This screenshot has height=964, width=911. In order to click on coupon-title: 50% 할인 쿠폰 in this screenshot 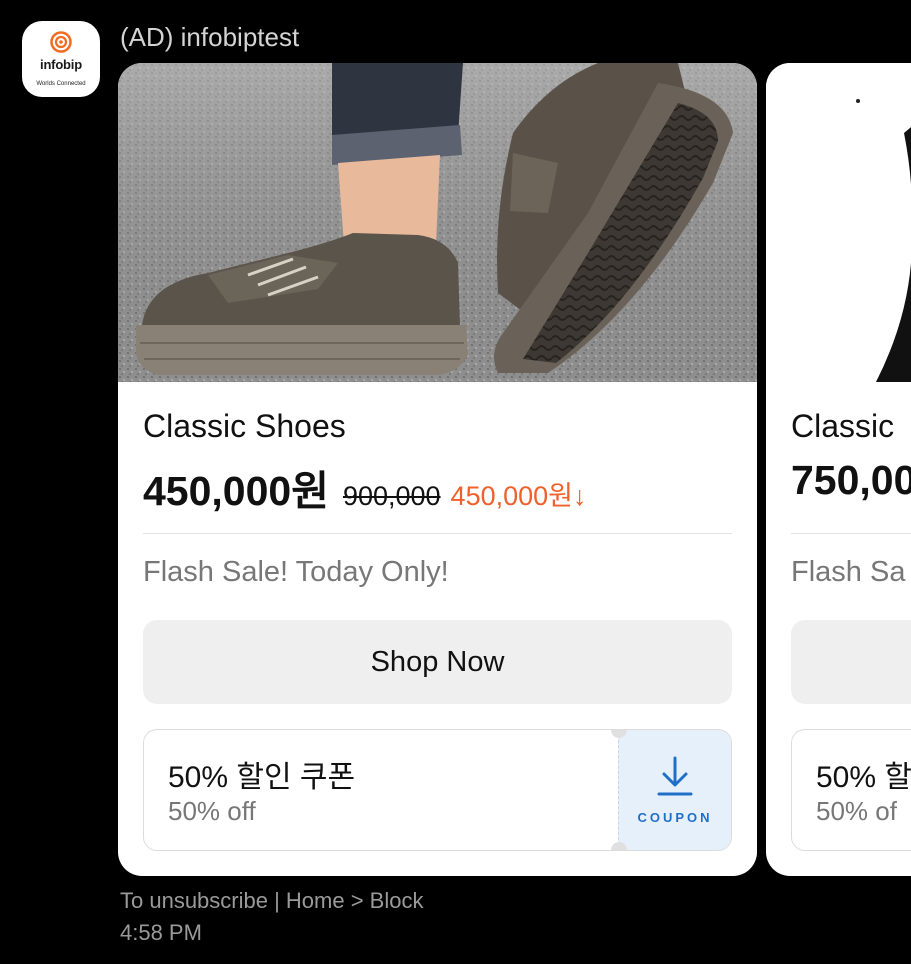, I will do `click(262, 777)`.